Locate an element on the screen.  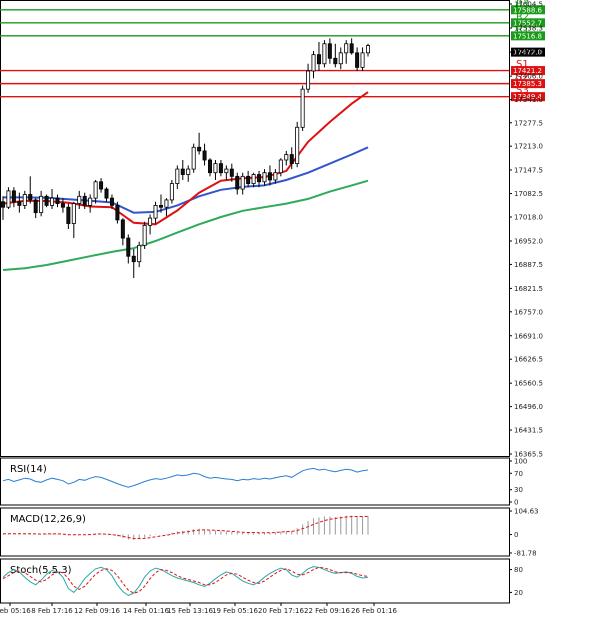
indicator-tick-label: -81.78 is located at coordinates (525, 554).